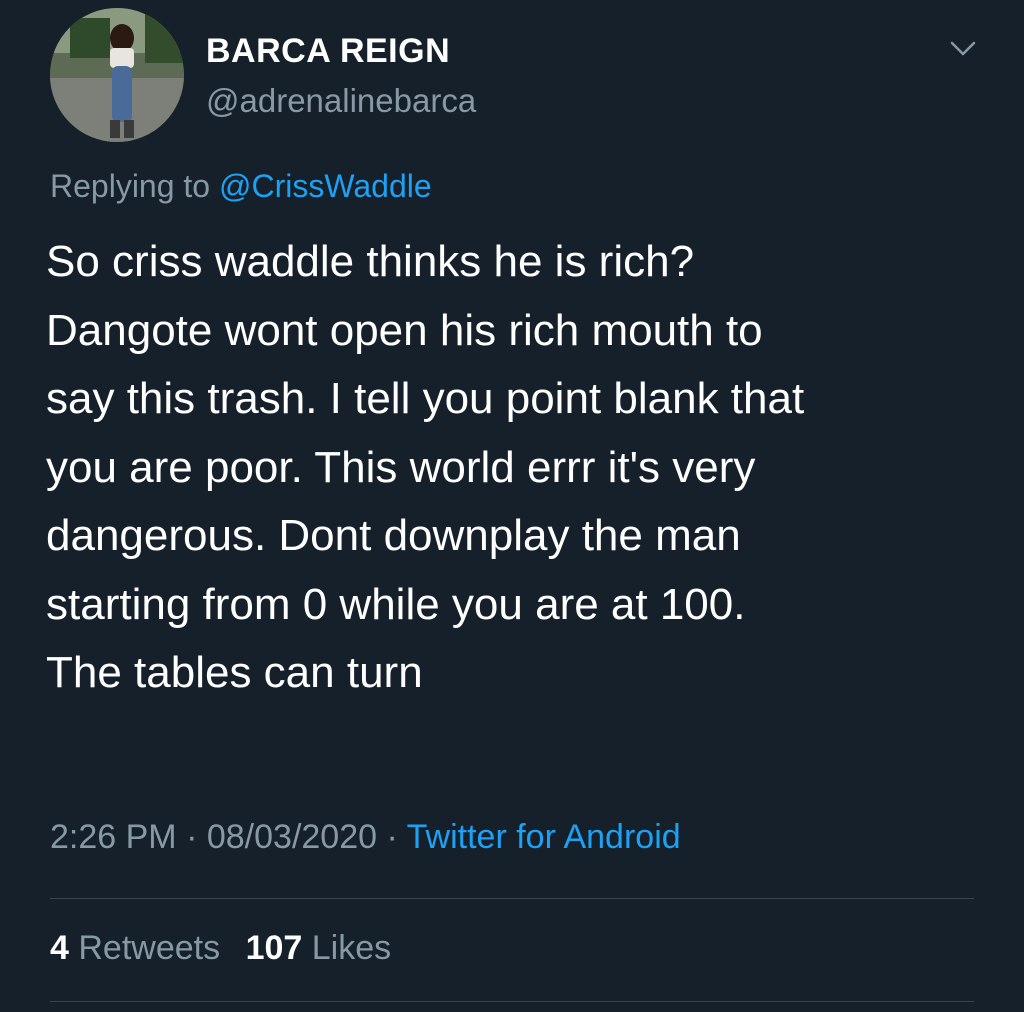 This screenshot has height=1012, width=1024. What do you see at coordinates (292, 837) in the screenshot?
I see `tweet-date: 08/03/2020` at bounding box center [292, 837].